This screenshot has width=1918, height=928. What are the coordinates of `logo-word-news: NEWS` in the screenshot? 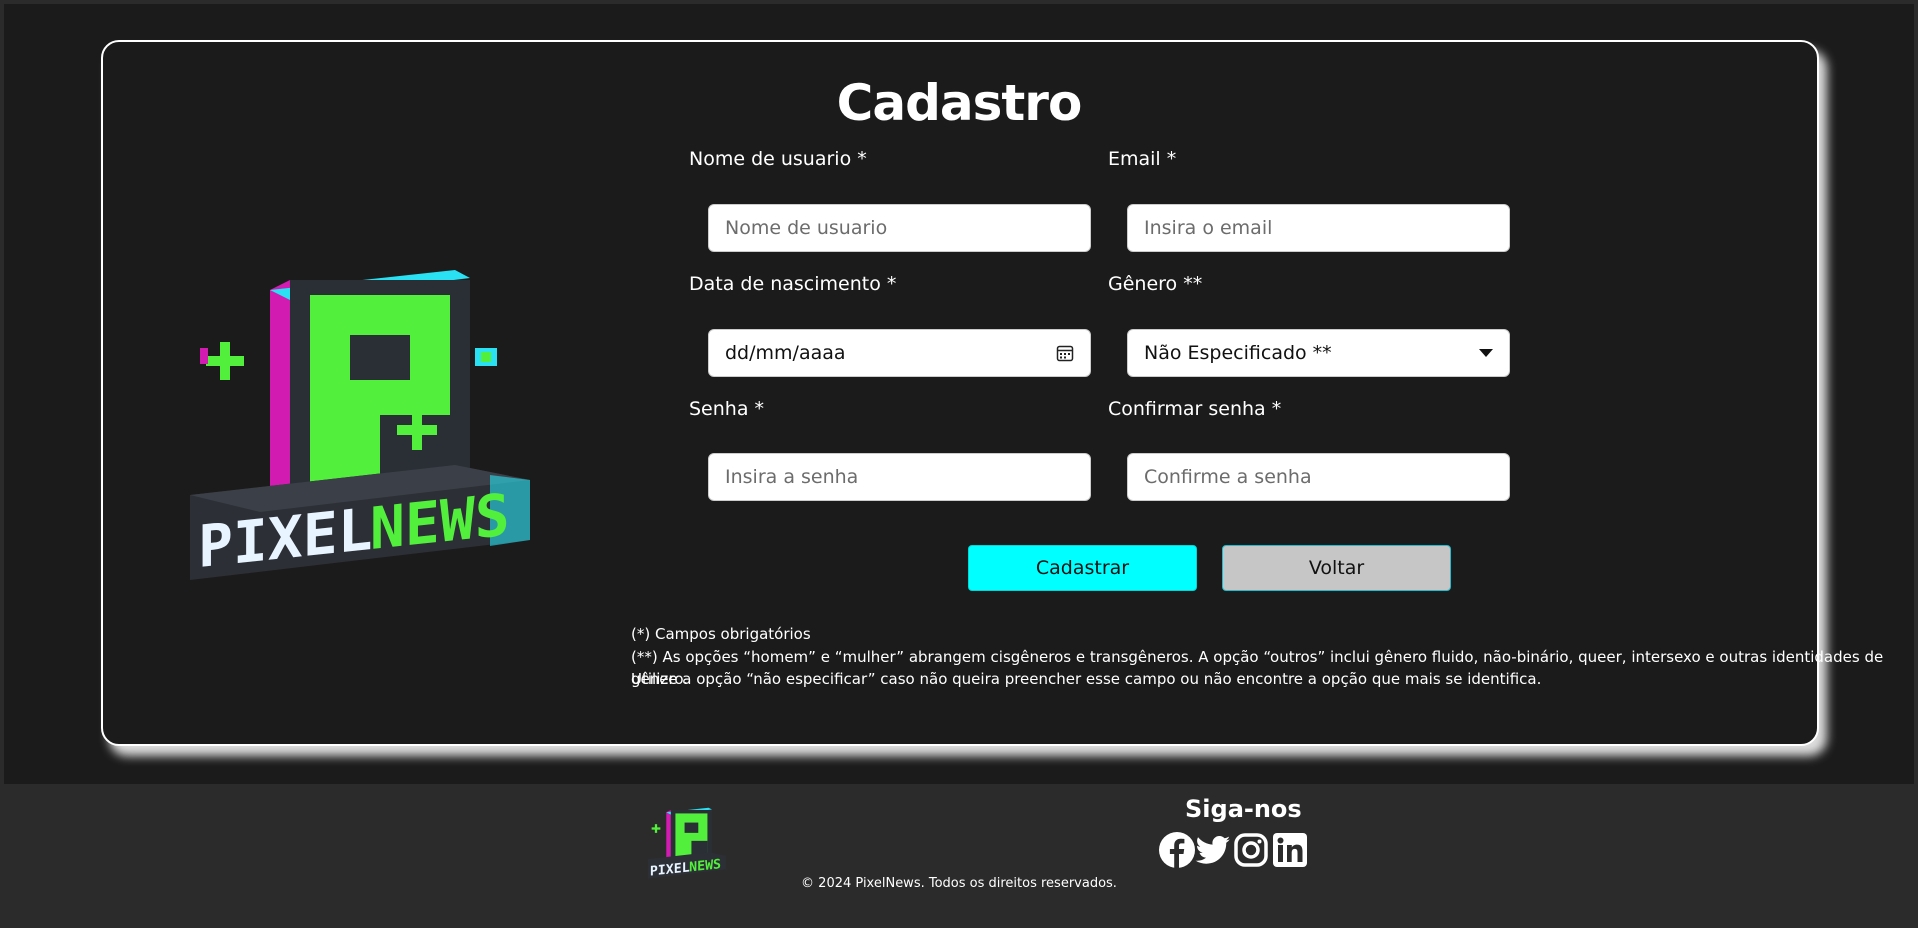 It's located at (440, 522).